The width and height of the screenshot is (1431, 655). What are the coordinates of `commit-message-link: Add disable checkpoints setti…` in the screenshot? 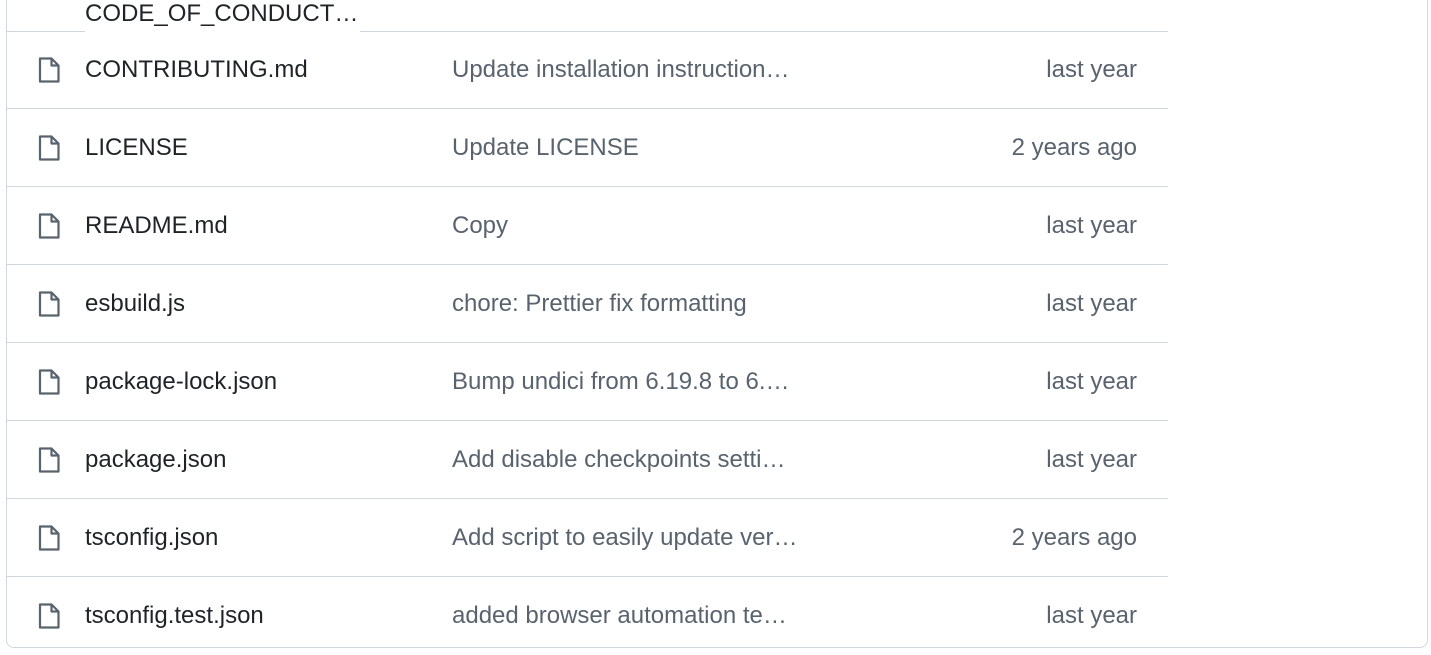 It's located at (619, 460).